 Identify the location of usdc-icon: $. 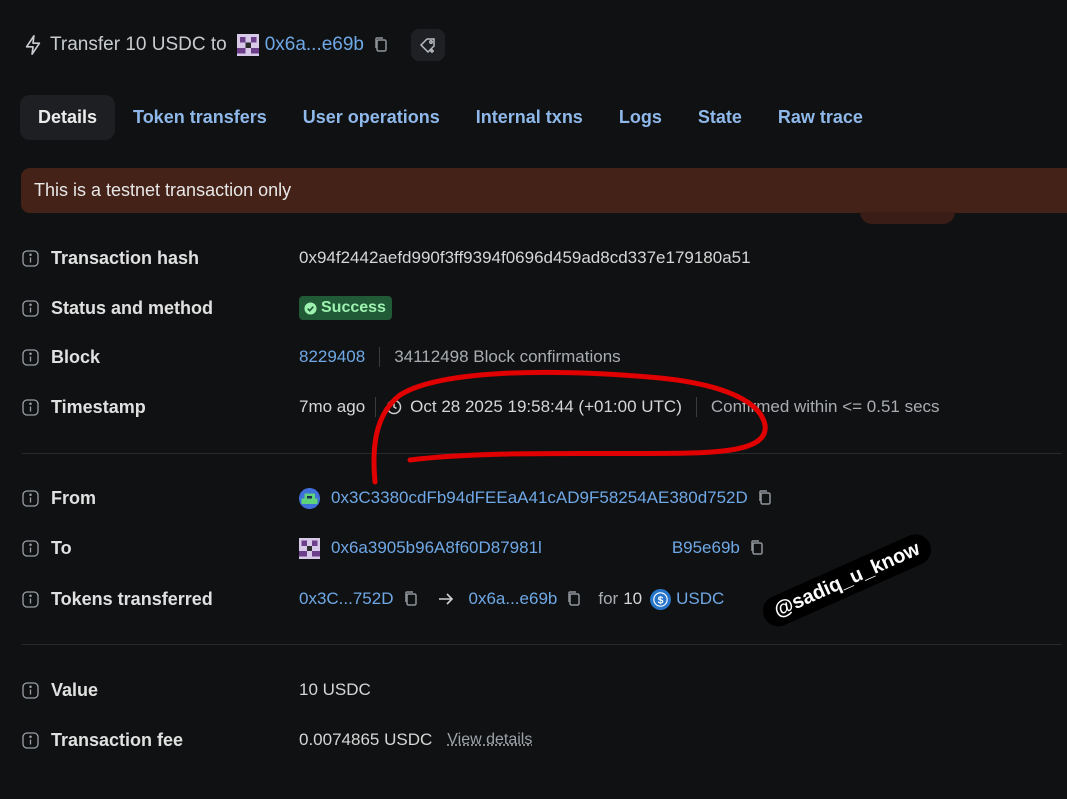
(660, 599).